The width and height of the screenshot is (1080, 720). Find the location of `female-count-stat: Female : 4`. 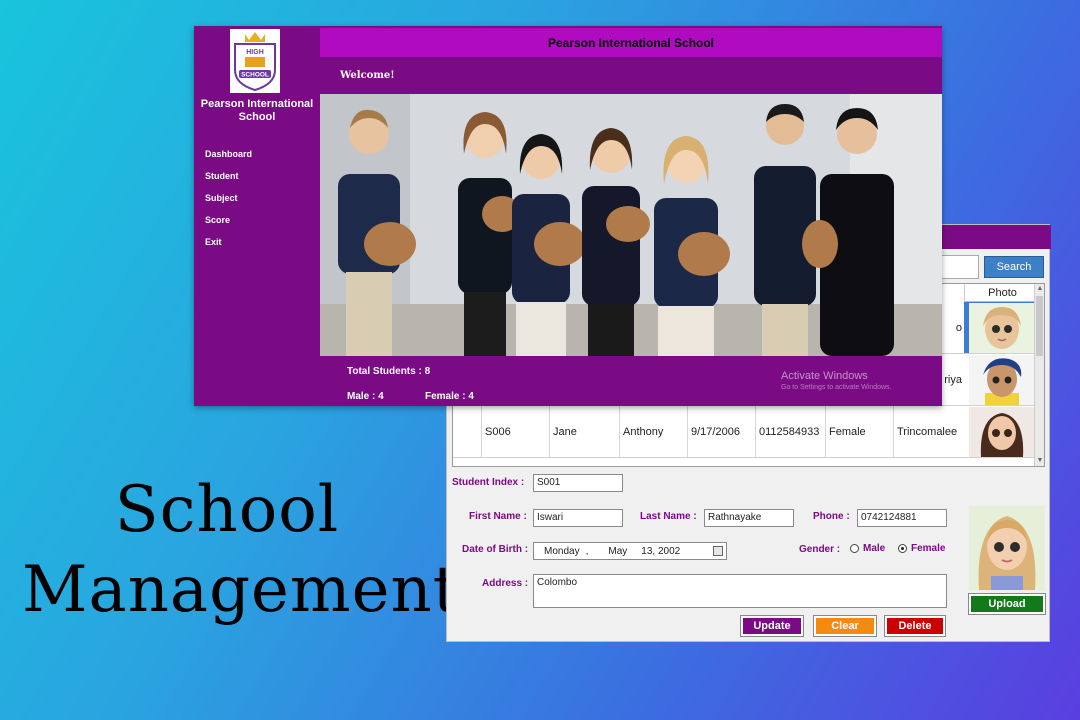

female-count-stat: Female : 4 is located at coordinates (449, 396).